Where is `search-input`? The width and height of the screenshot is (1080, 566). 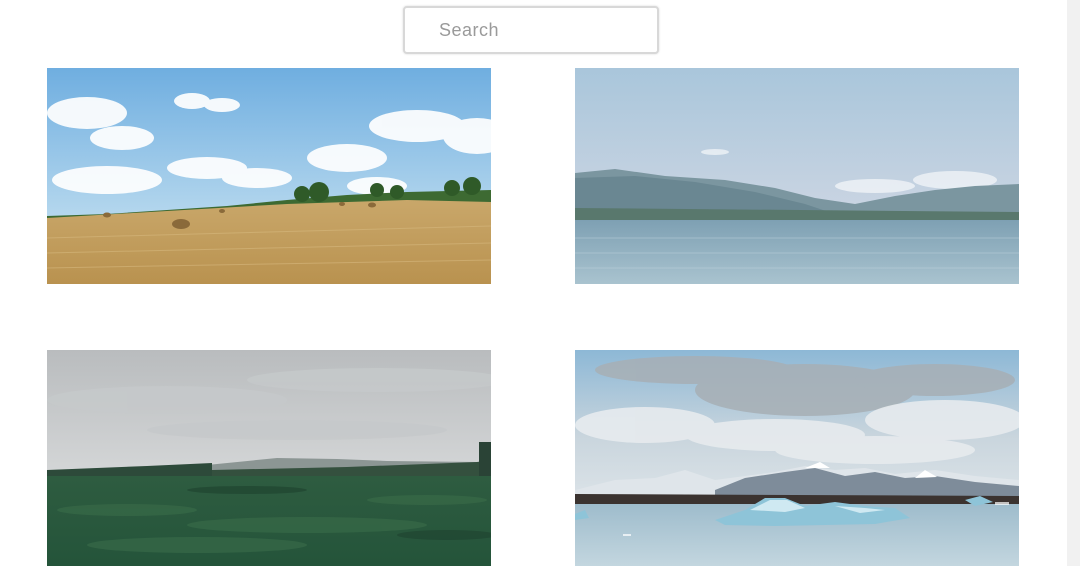
search-input is located at coordinates (531, 30).